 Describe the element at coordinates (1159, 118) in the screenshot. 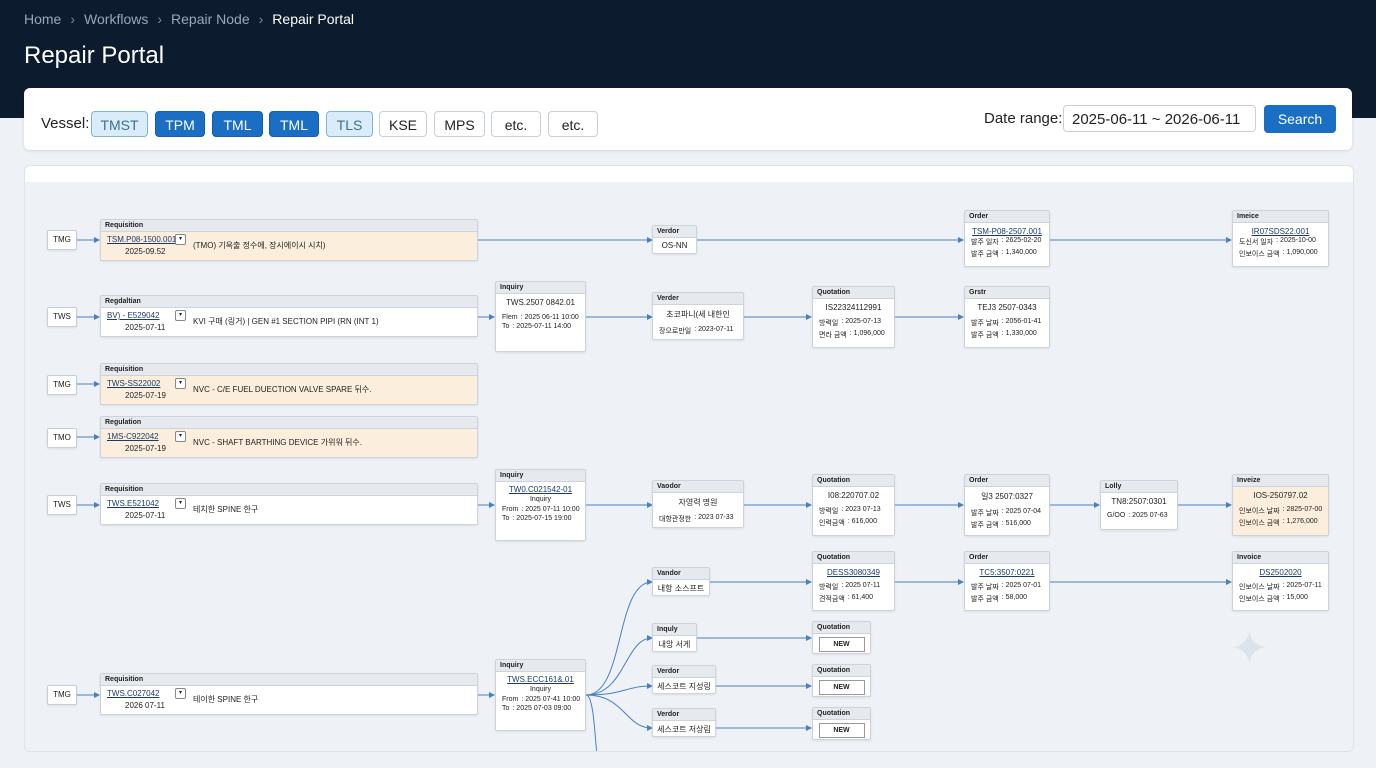

I see `date-range-input: 2025-06-11 ~ 2026-06-11` at that location.